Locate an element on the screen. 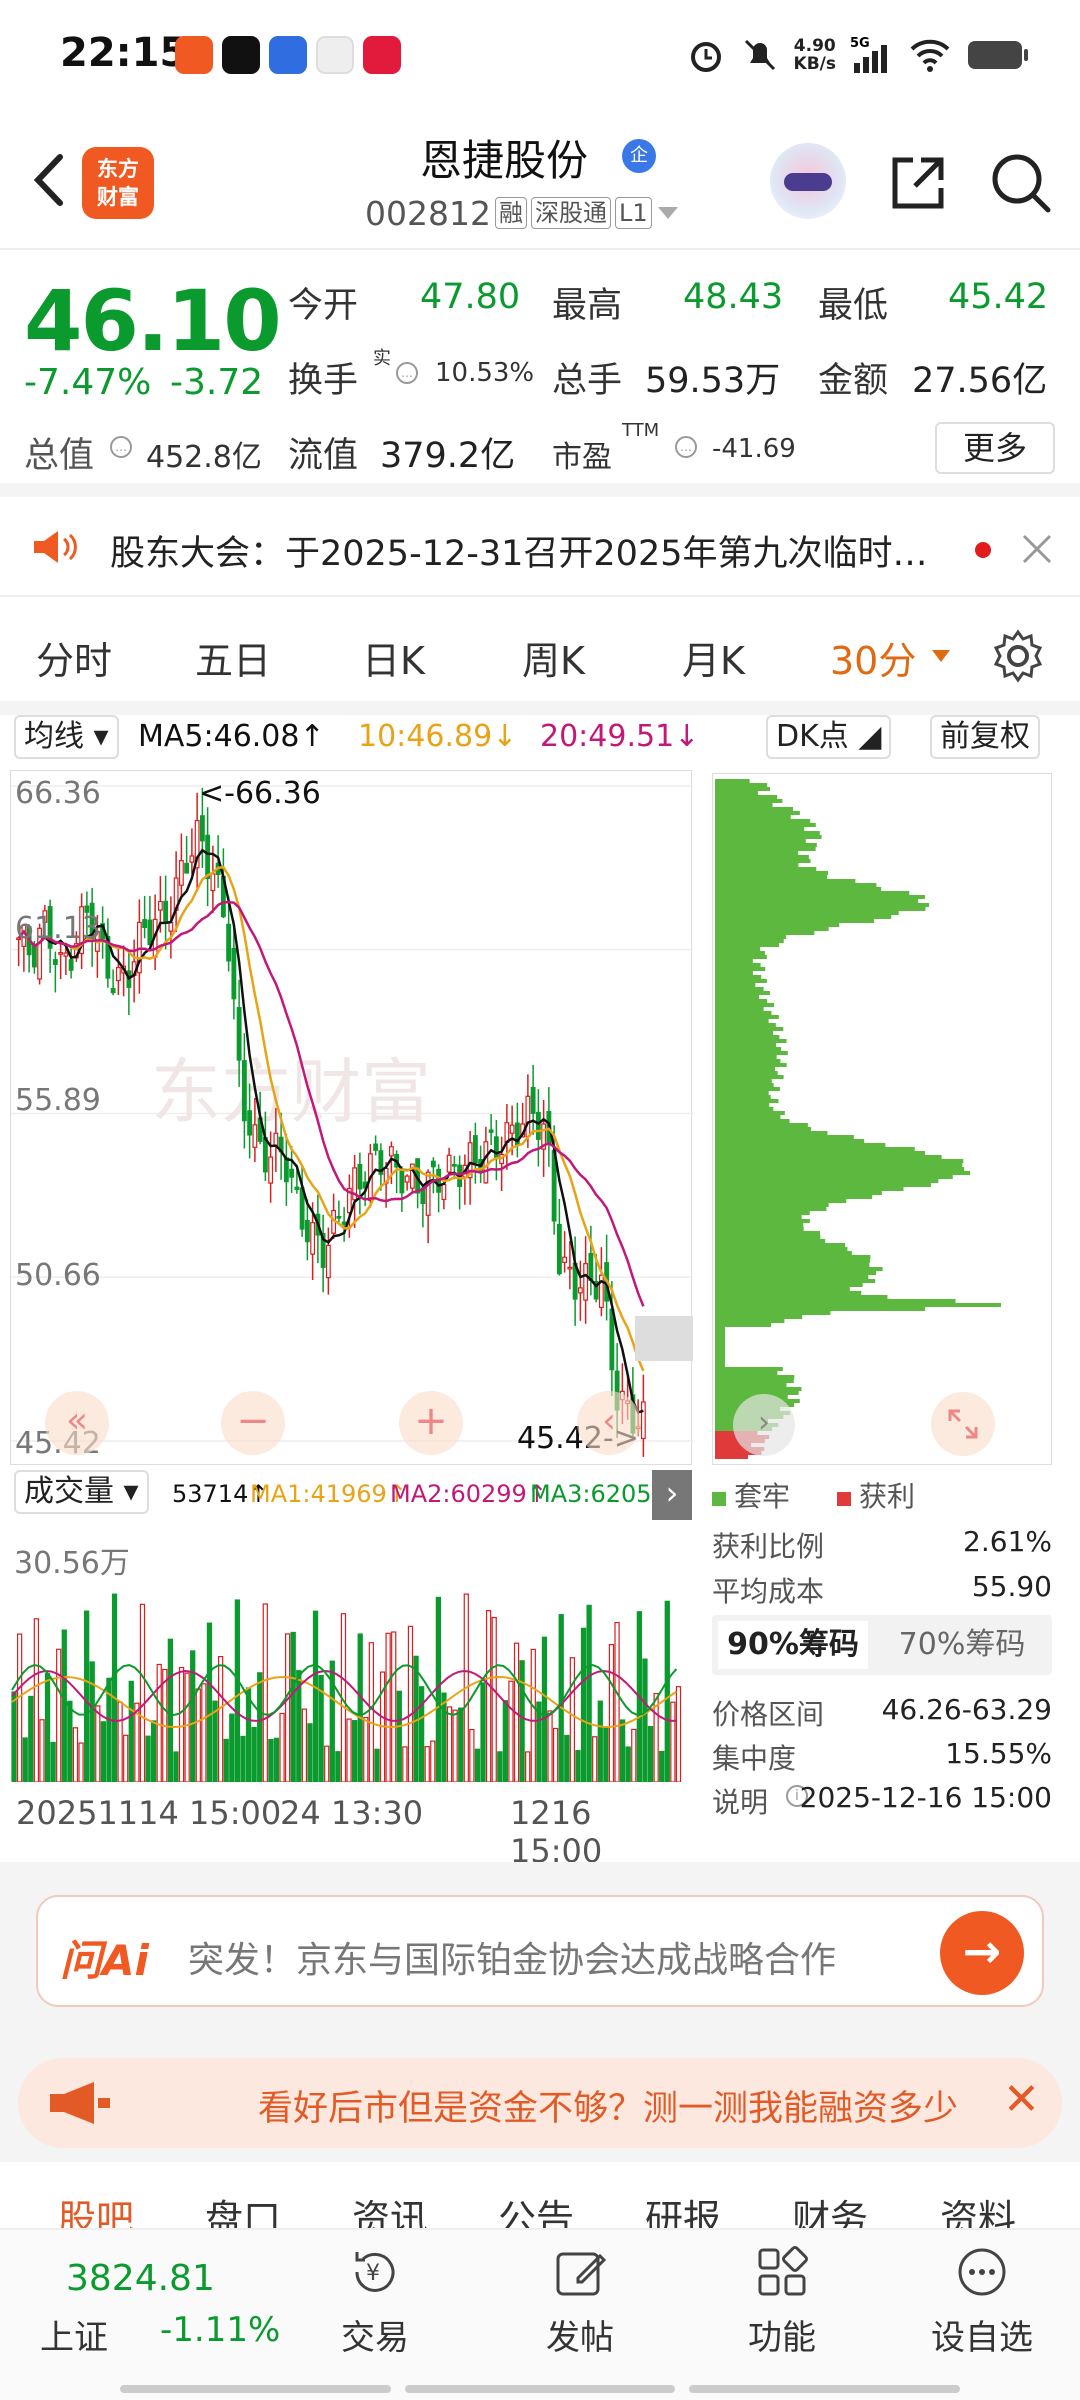  nav-functions: 功能 is located at coordinates (782, 2294).